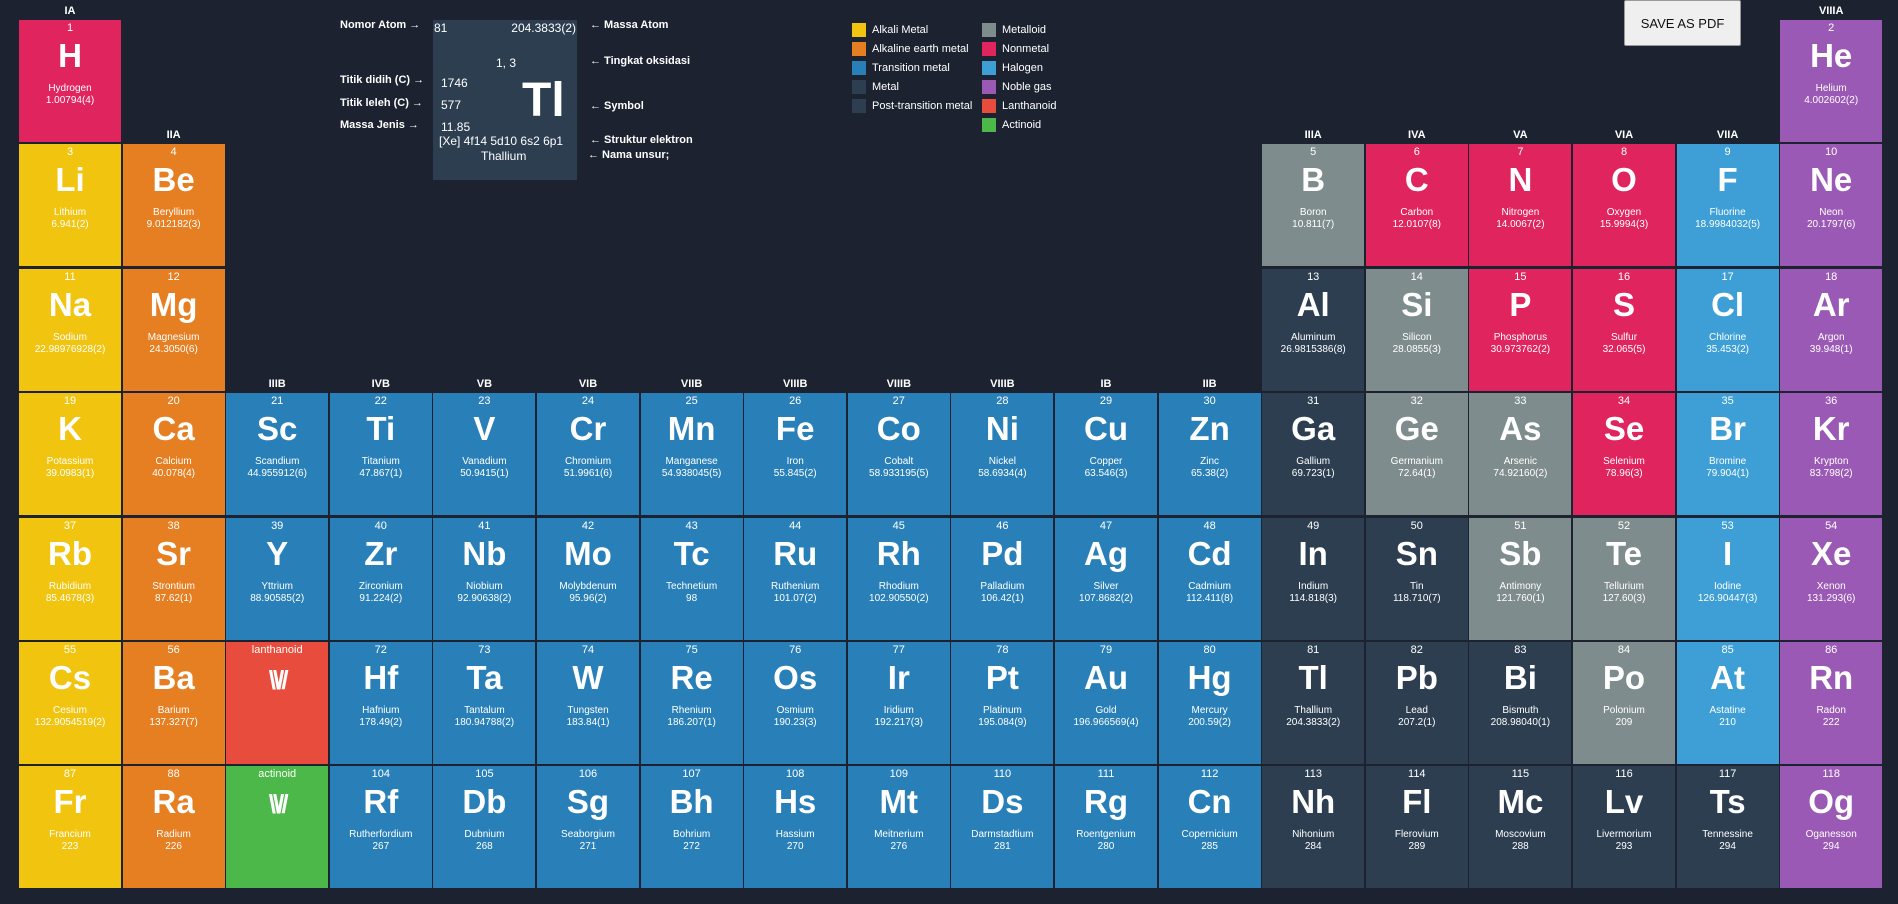 Image resolution: width=1898 pixels, height=904 pixels. I want to click on element-cell: 85 At Astatine 210, so click(1727, 703).